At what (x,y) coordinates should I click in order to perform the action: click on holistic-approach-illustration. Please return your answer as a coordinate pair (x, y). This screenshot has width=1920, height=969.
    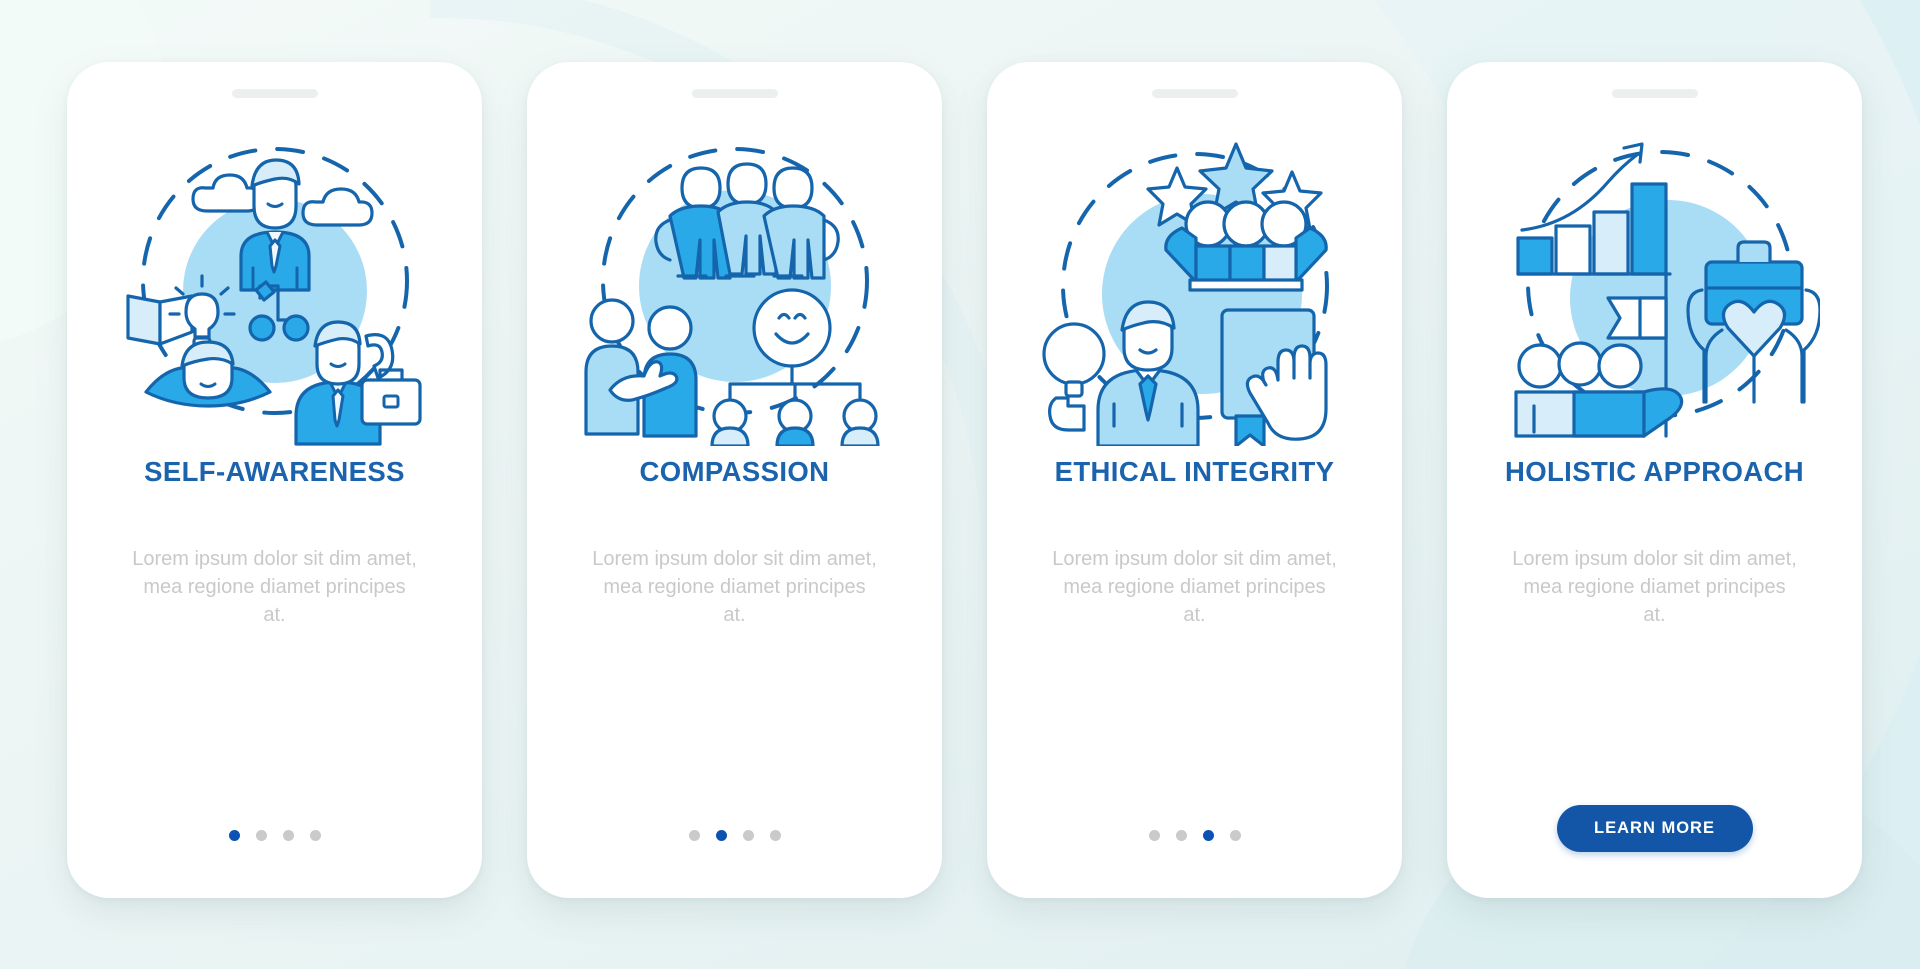
    Looking at the image, I should click on (1655, 281).